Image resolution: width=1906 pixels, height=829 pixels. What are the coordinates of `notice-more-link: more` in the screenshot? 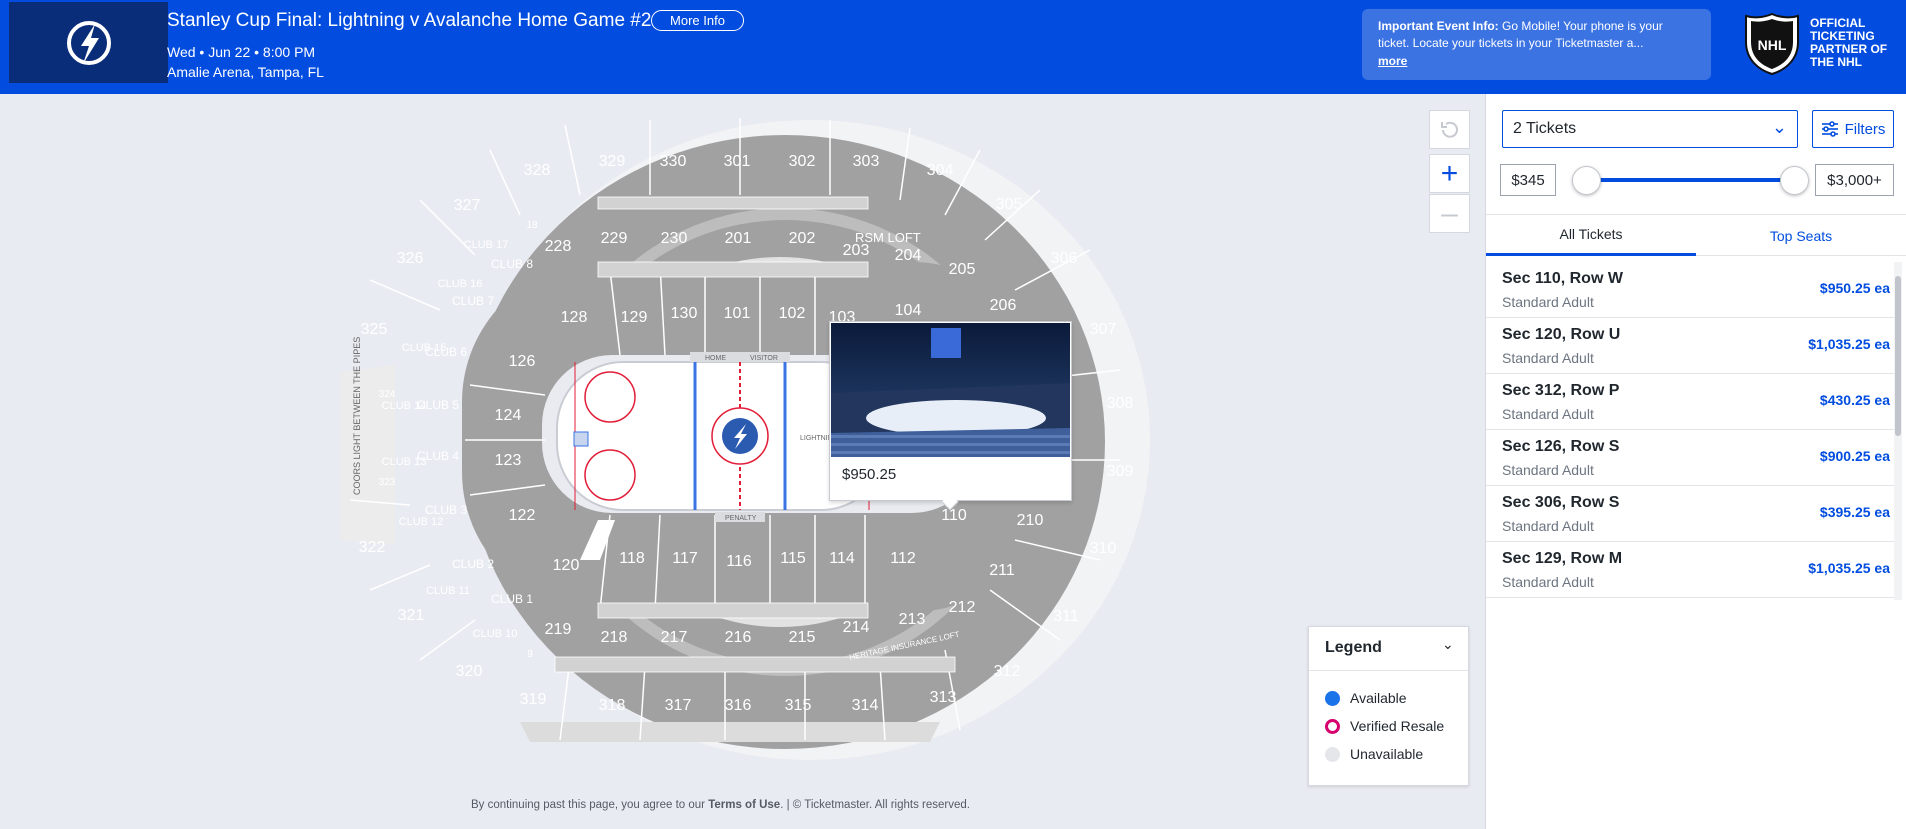 It's located at (1392, 61).